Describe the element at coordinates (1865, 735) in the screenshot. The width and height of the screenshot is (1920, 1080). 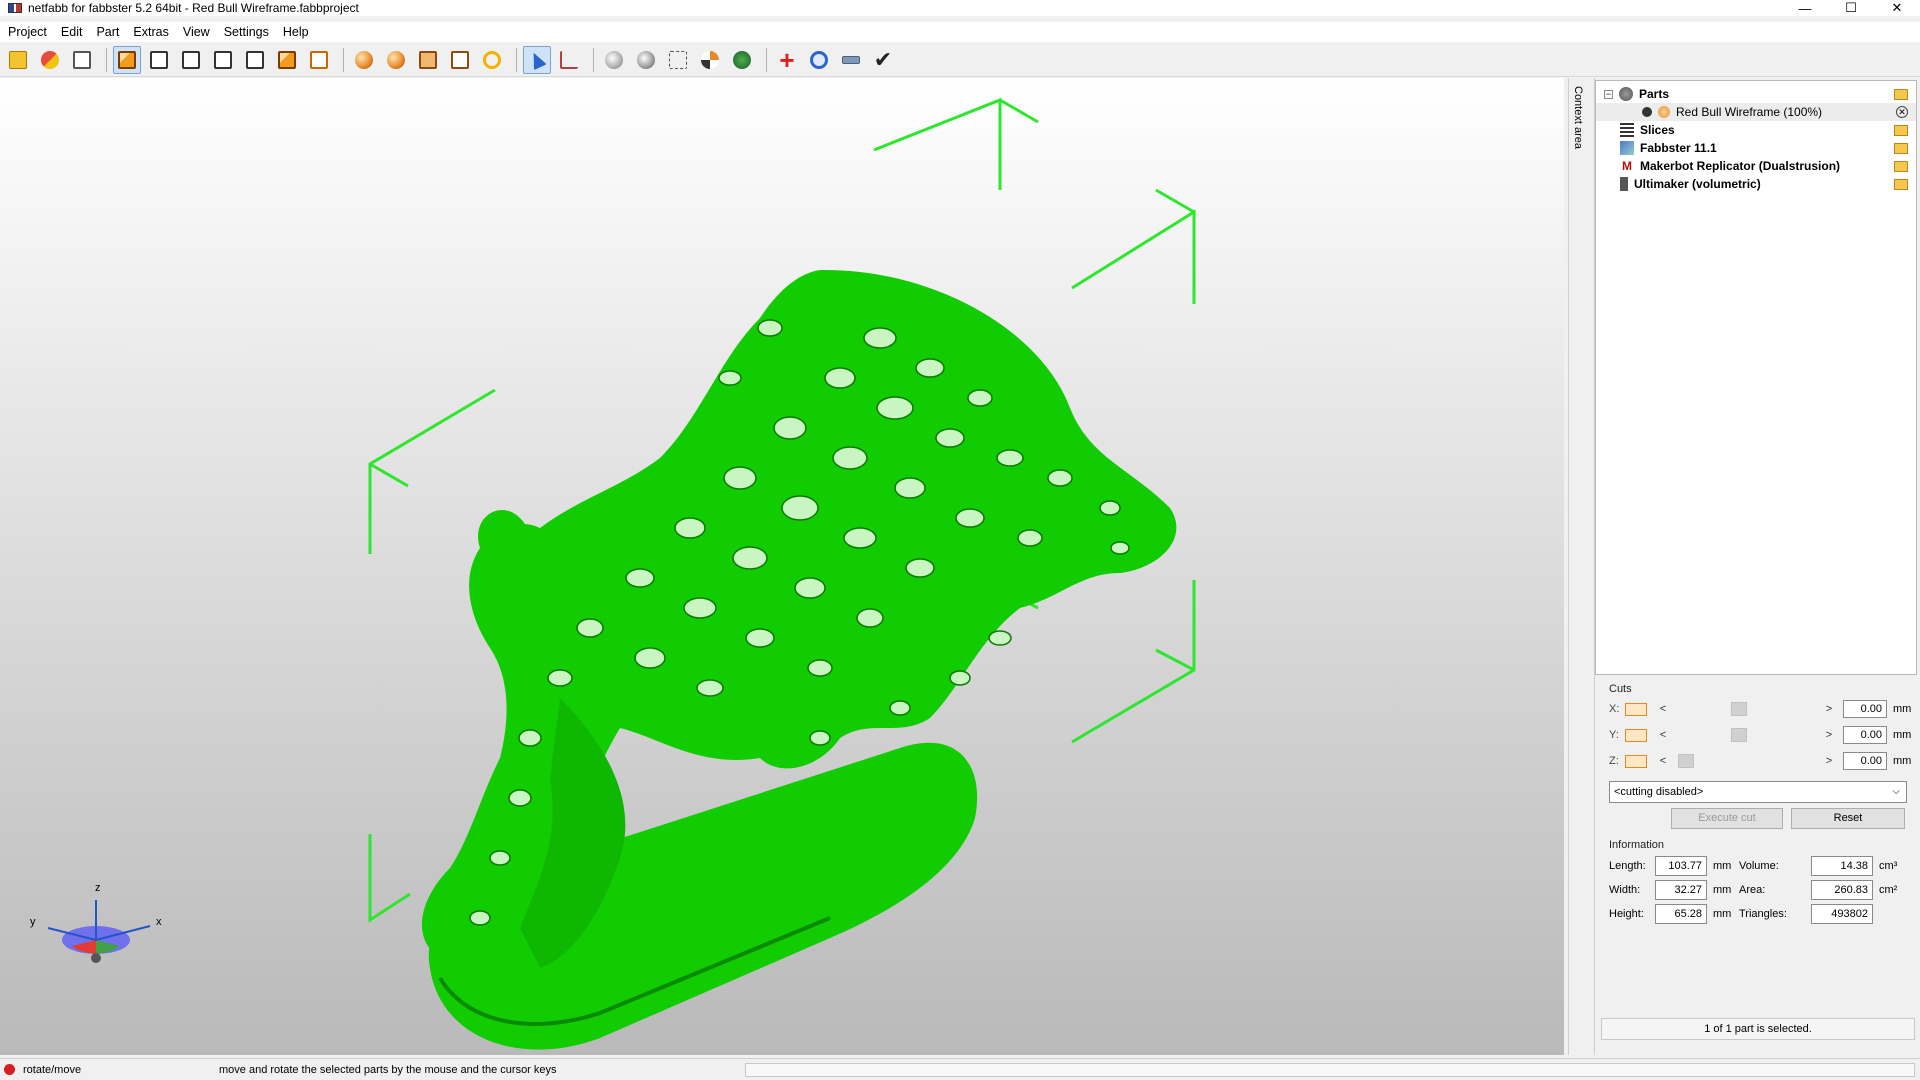
I see `cut-value-y: 0.00` at that location.